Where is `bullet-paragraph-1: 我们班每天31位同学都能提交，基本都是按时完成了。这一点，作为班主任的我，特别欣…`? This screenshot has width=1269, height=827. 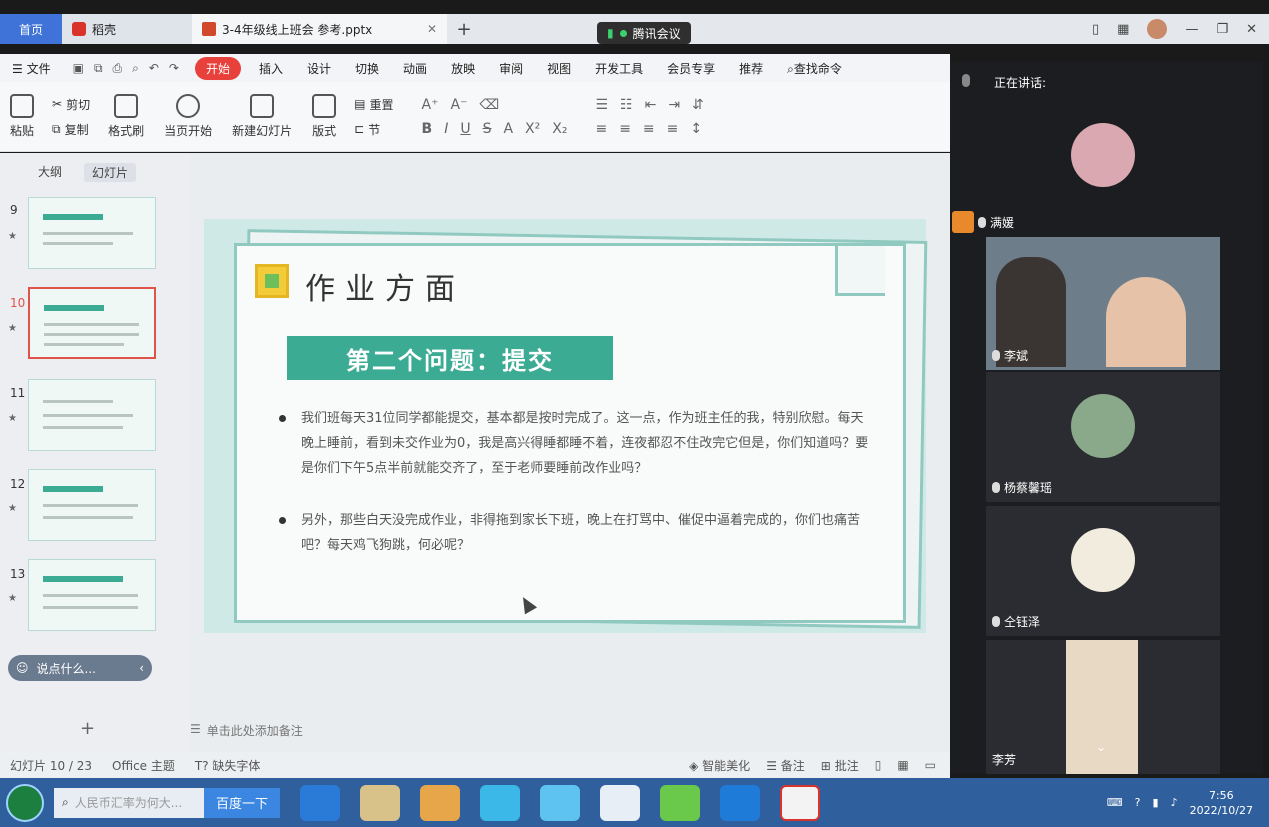 bullet-paragraph-1: 我们班每天31位同学都能提交，基本都是按时完成了。这一点，作为班主任的我，特别欣… is located at coordinates (575, 443).